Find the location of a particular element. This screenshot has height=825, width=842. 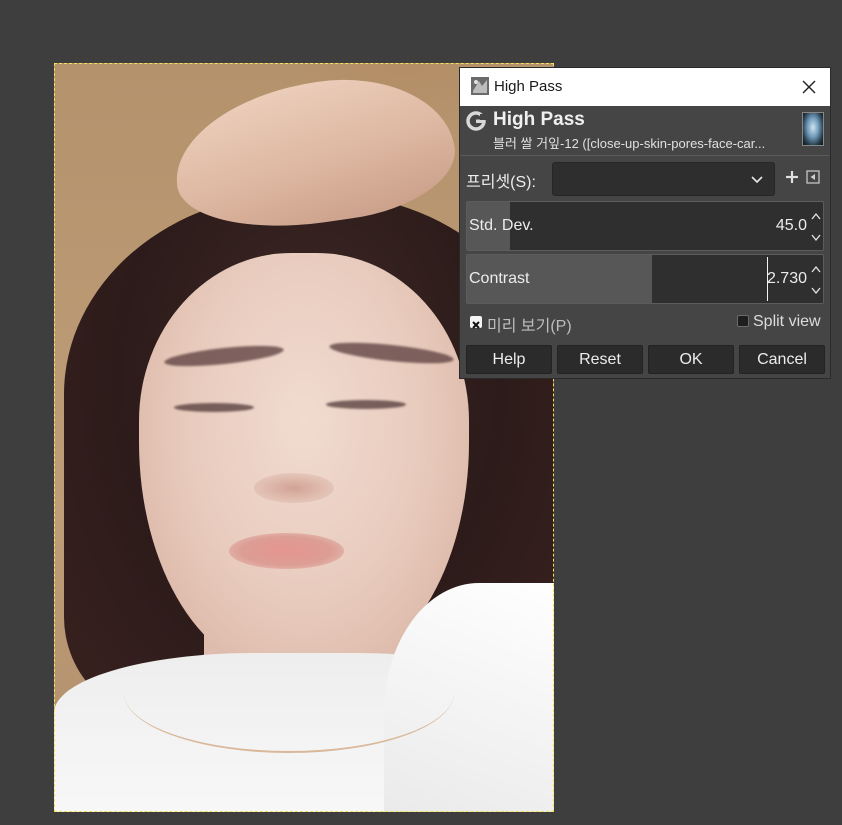

lips is located at coordinates (286, 551).